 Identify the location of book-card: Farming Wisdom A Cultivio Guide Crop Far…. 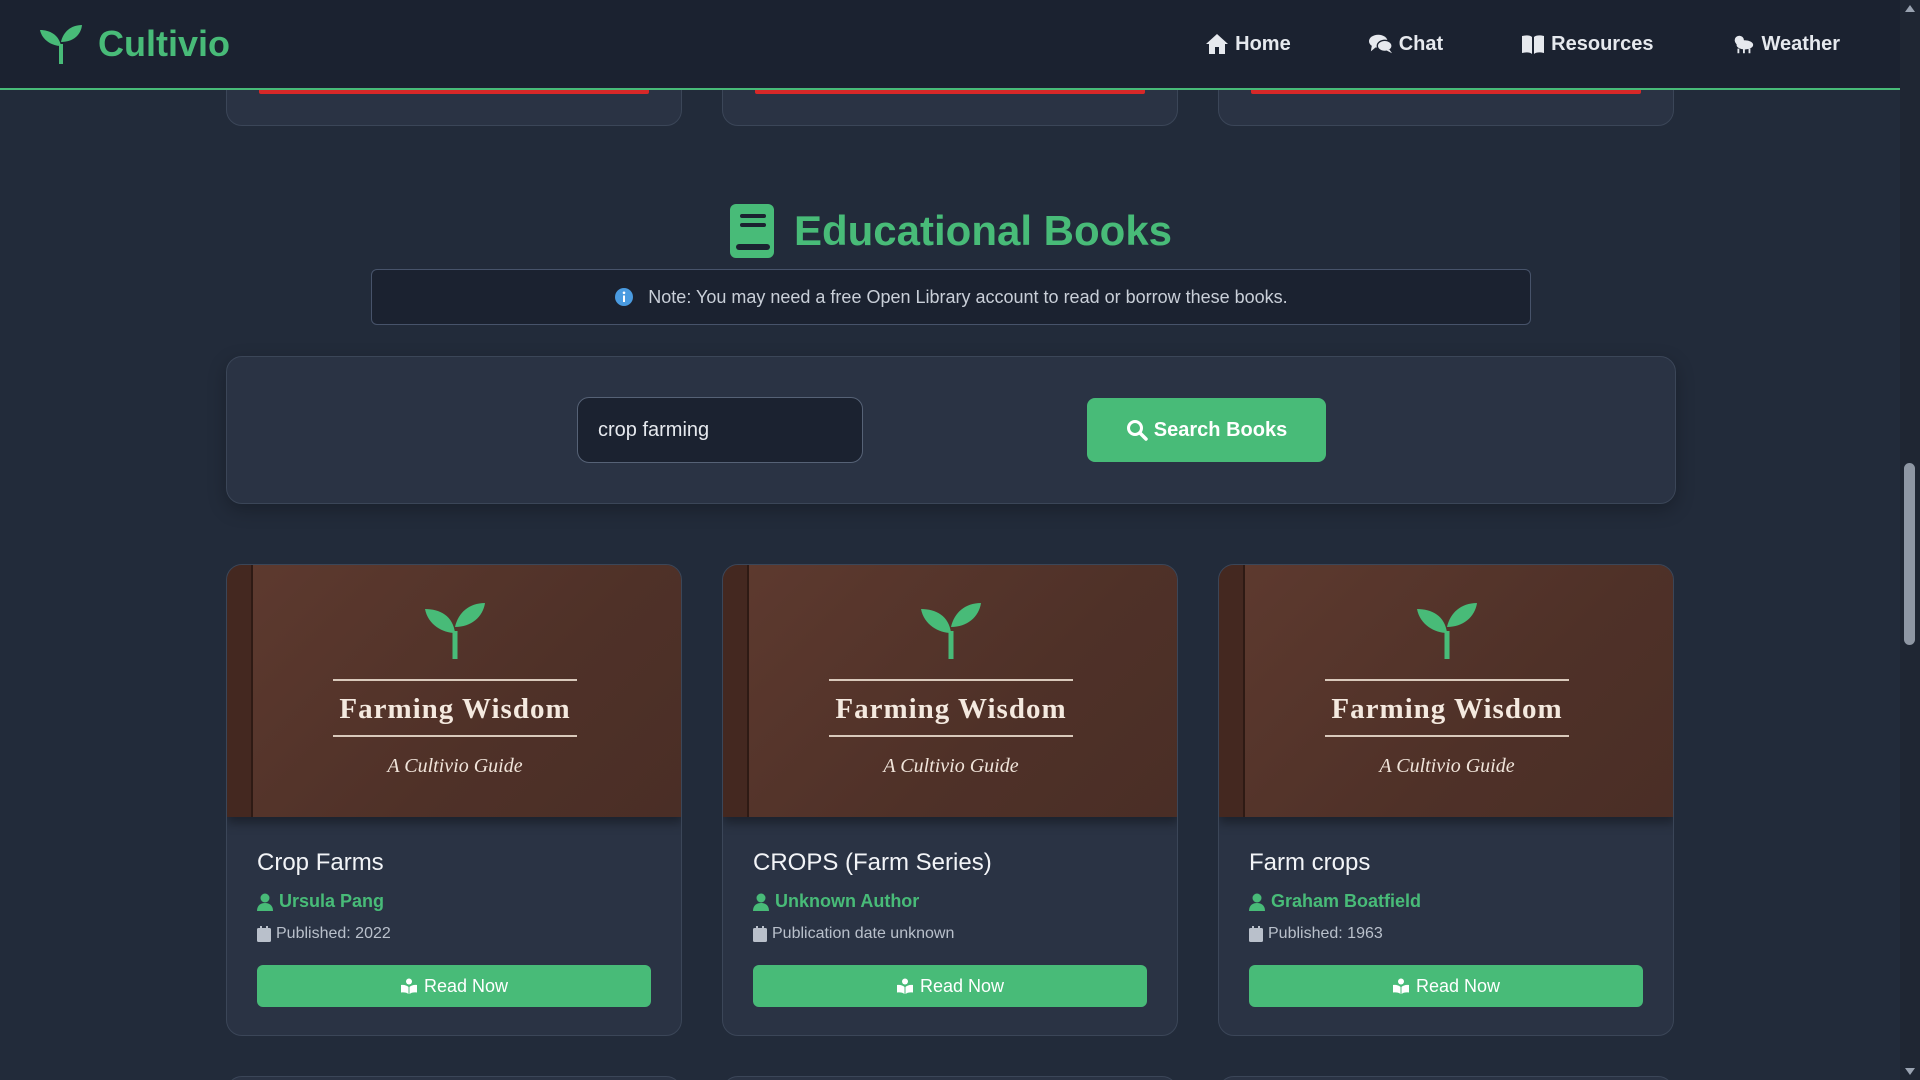
(454, 800).